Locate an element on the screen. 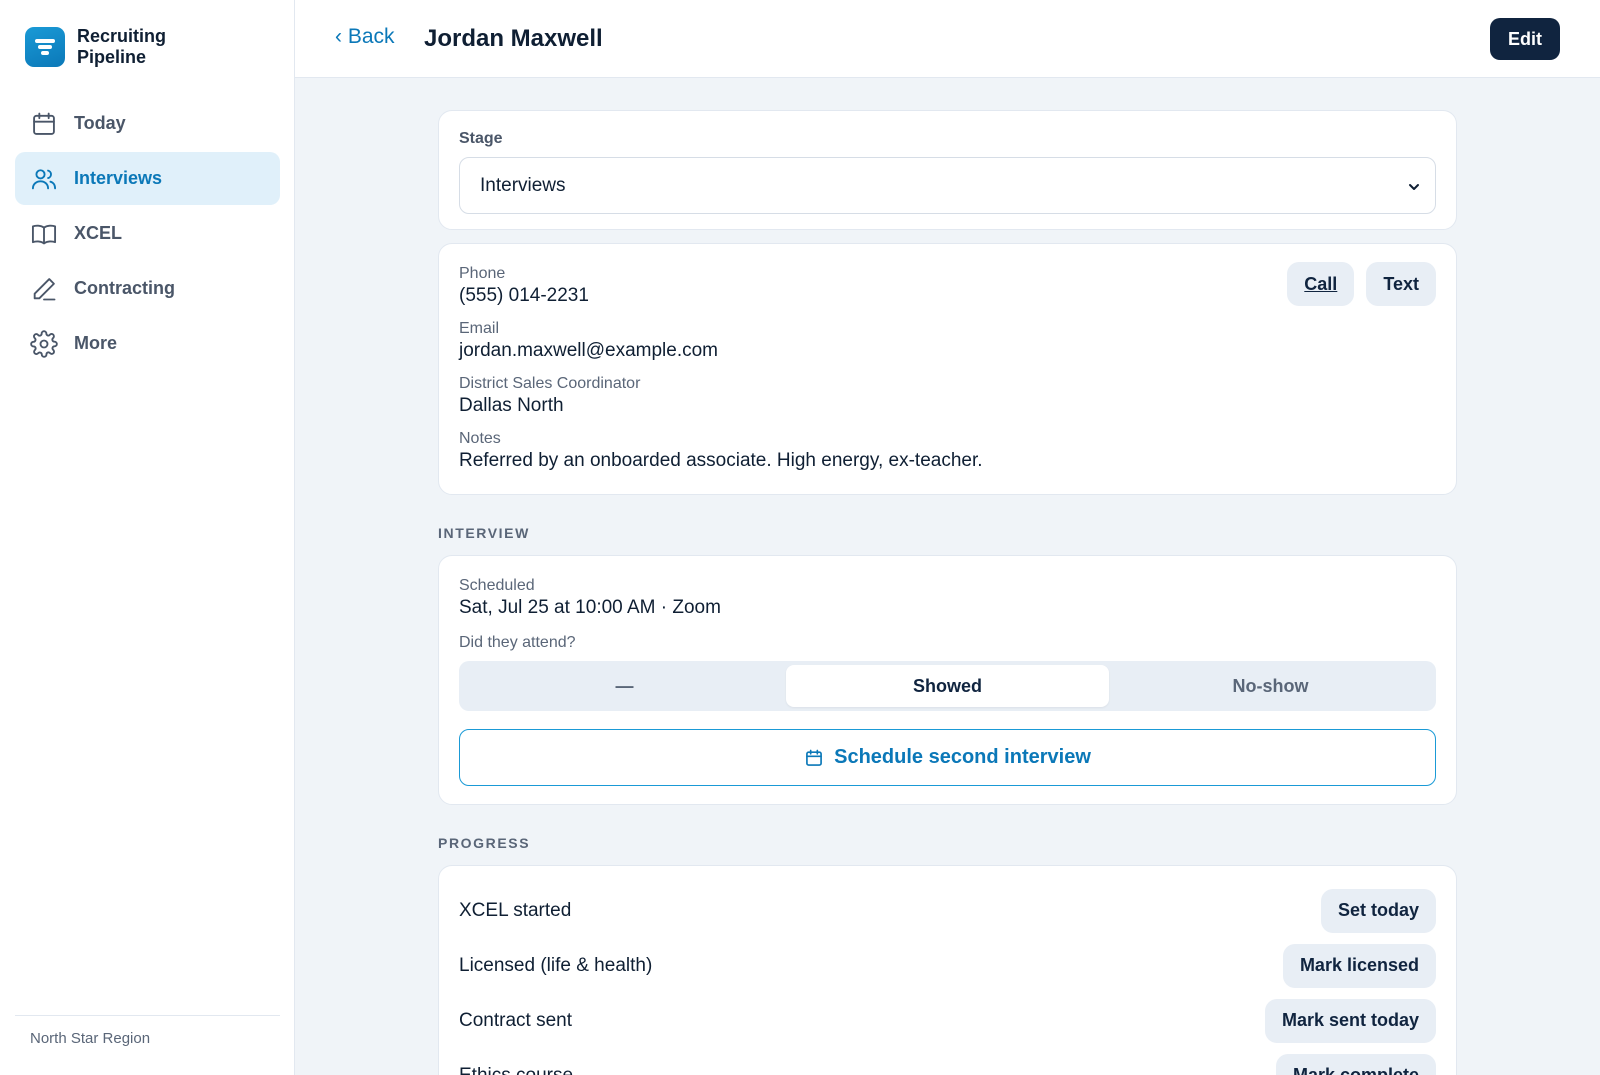 This screenshot has width=1600, height=1075. stage-label: Stage is located at coordinates (481, 138).